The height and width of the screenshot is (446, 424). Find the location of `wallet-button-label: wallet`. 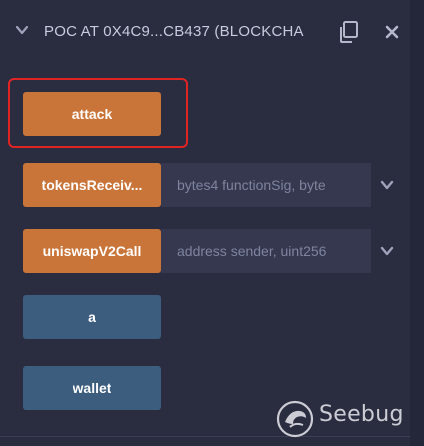

wallet-button-label: wallet is located at coordinates (92, 388).